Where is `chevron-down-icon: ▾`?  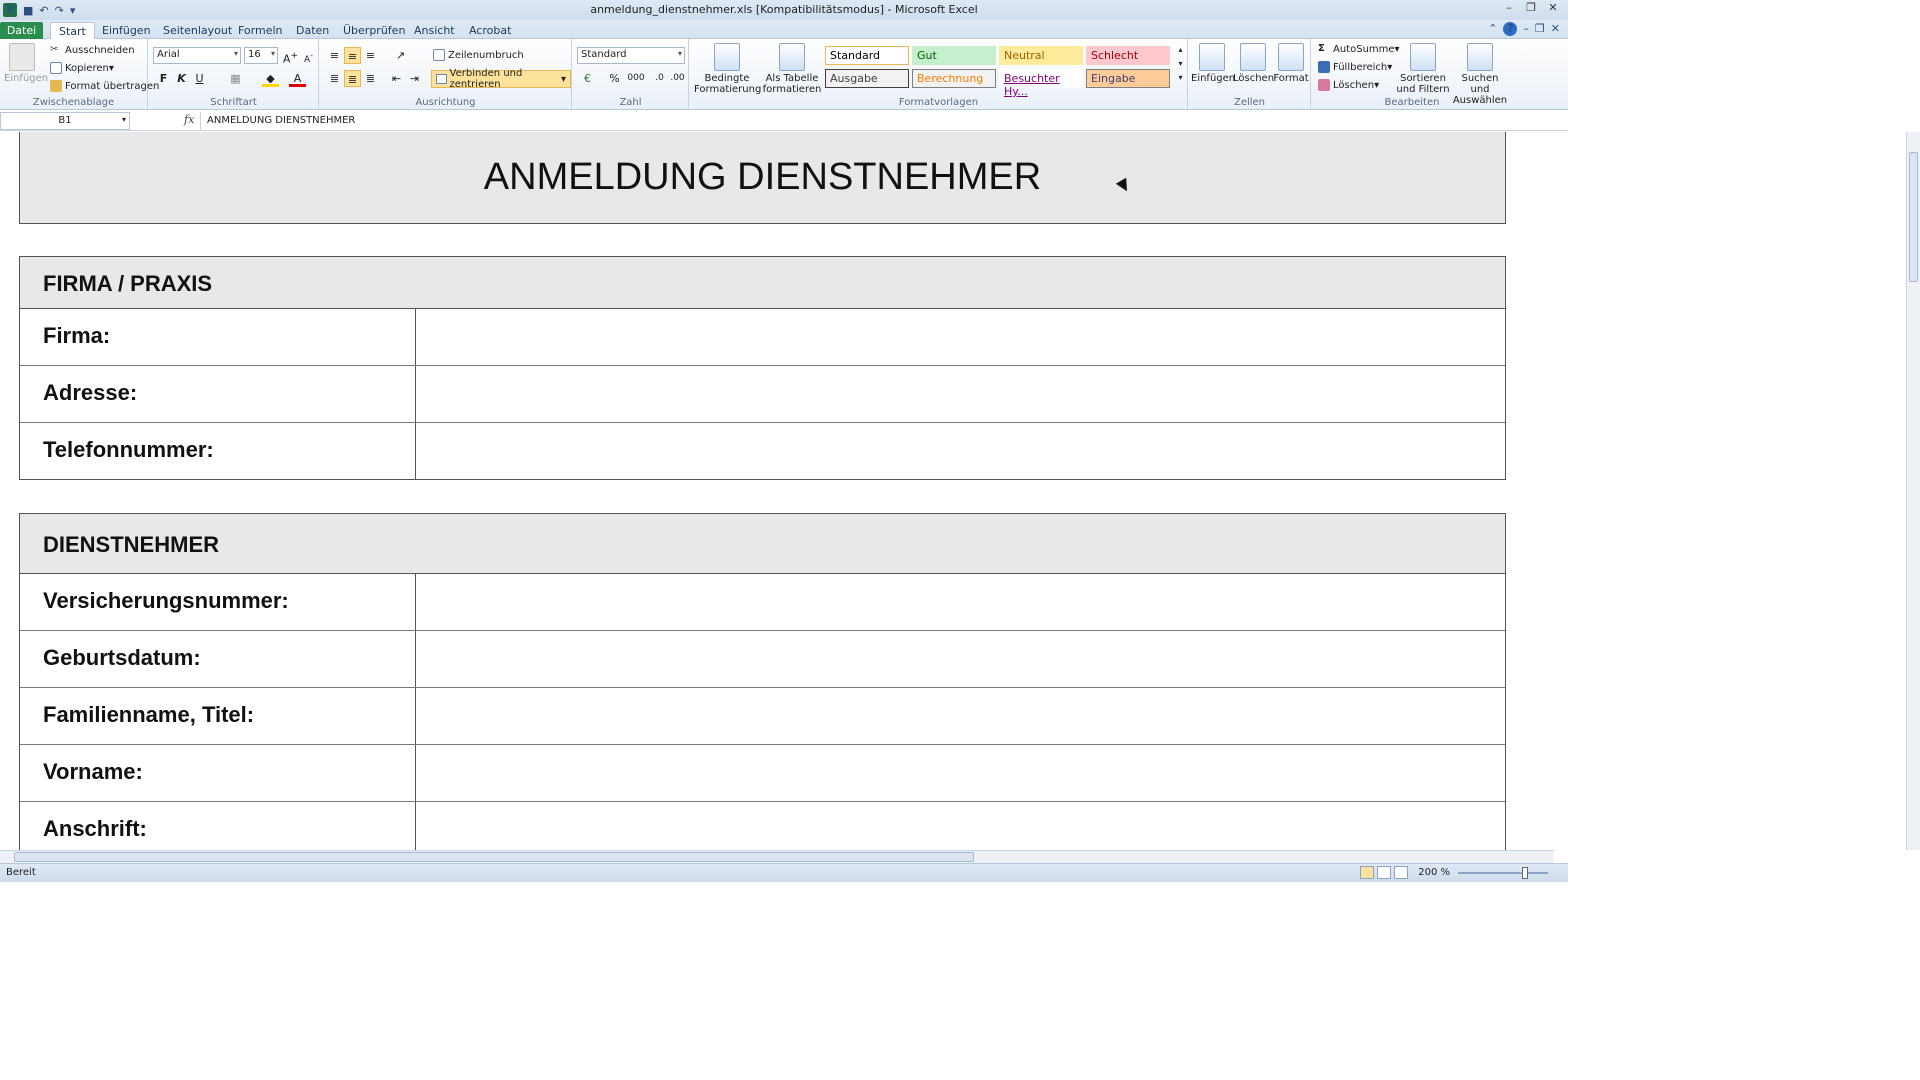 chevron-down-icon: ▾ is located at coordinates (272, 53).